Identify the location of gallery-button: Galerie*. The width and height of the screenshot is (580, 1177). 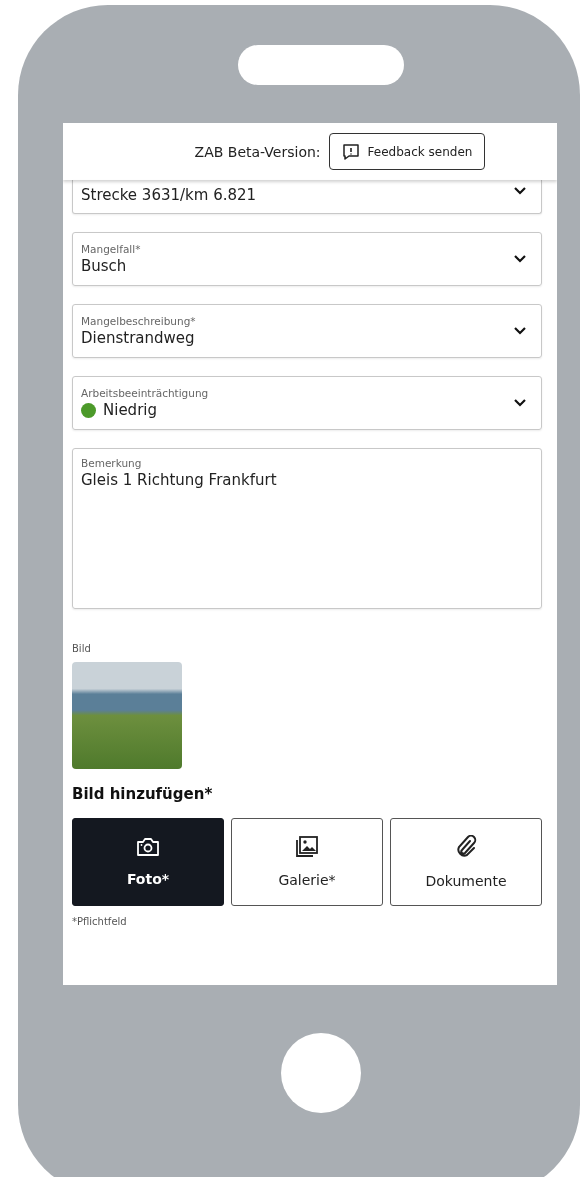
(307, 862).